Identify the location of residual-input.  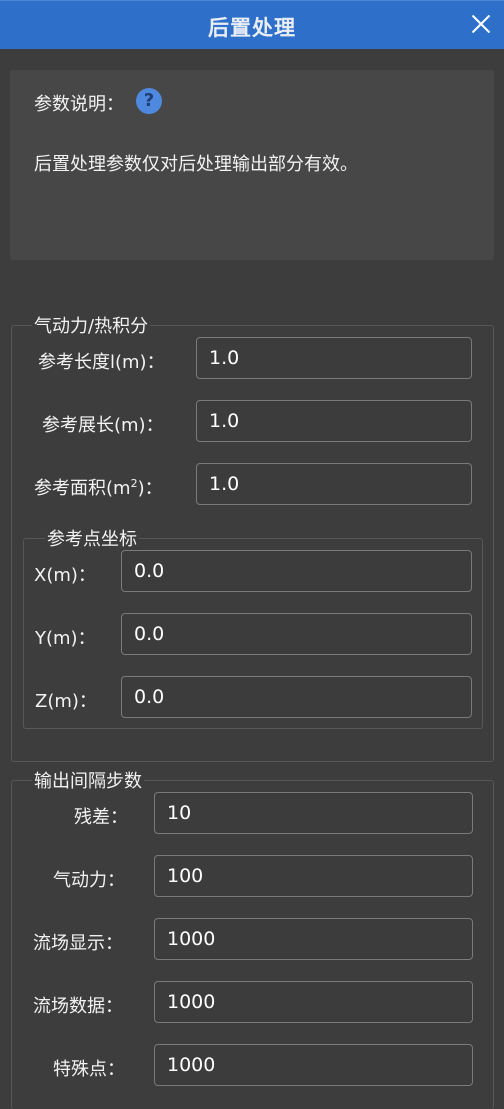
(313, 813).